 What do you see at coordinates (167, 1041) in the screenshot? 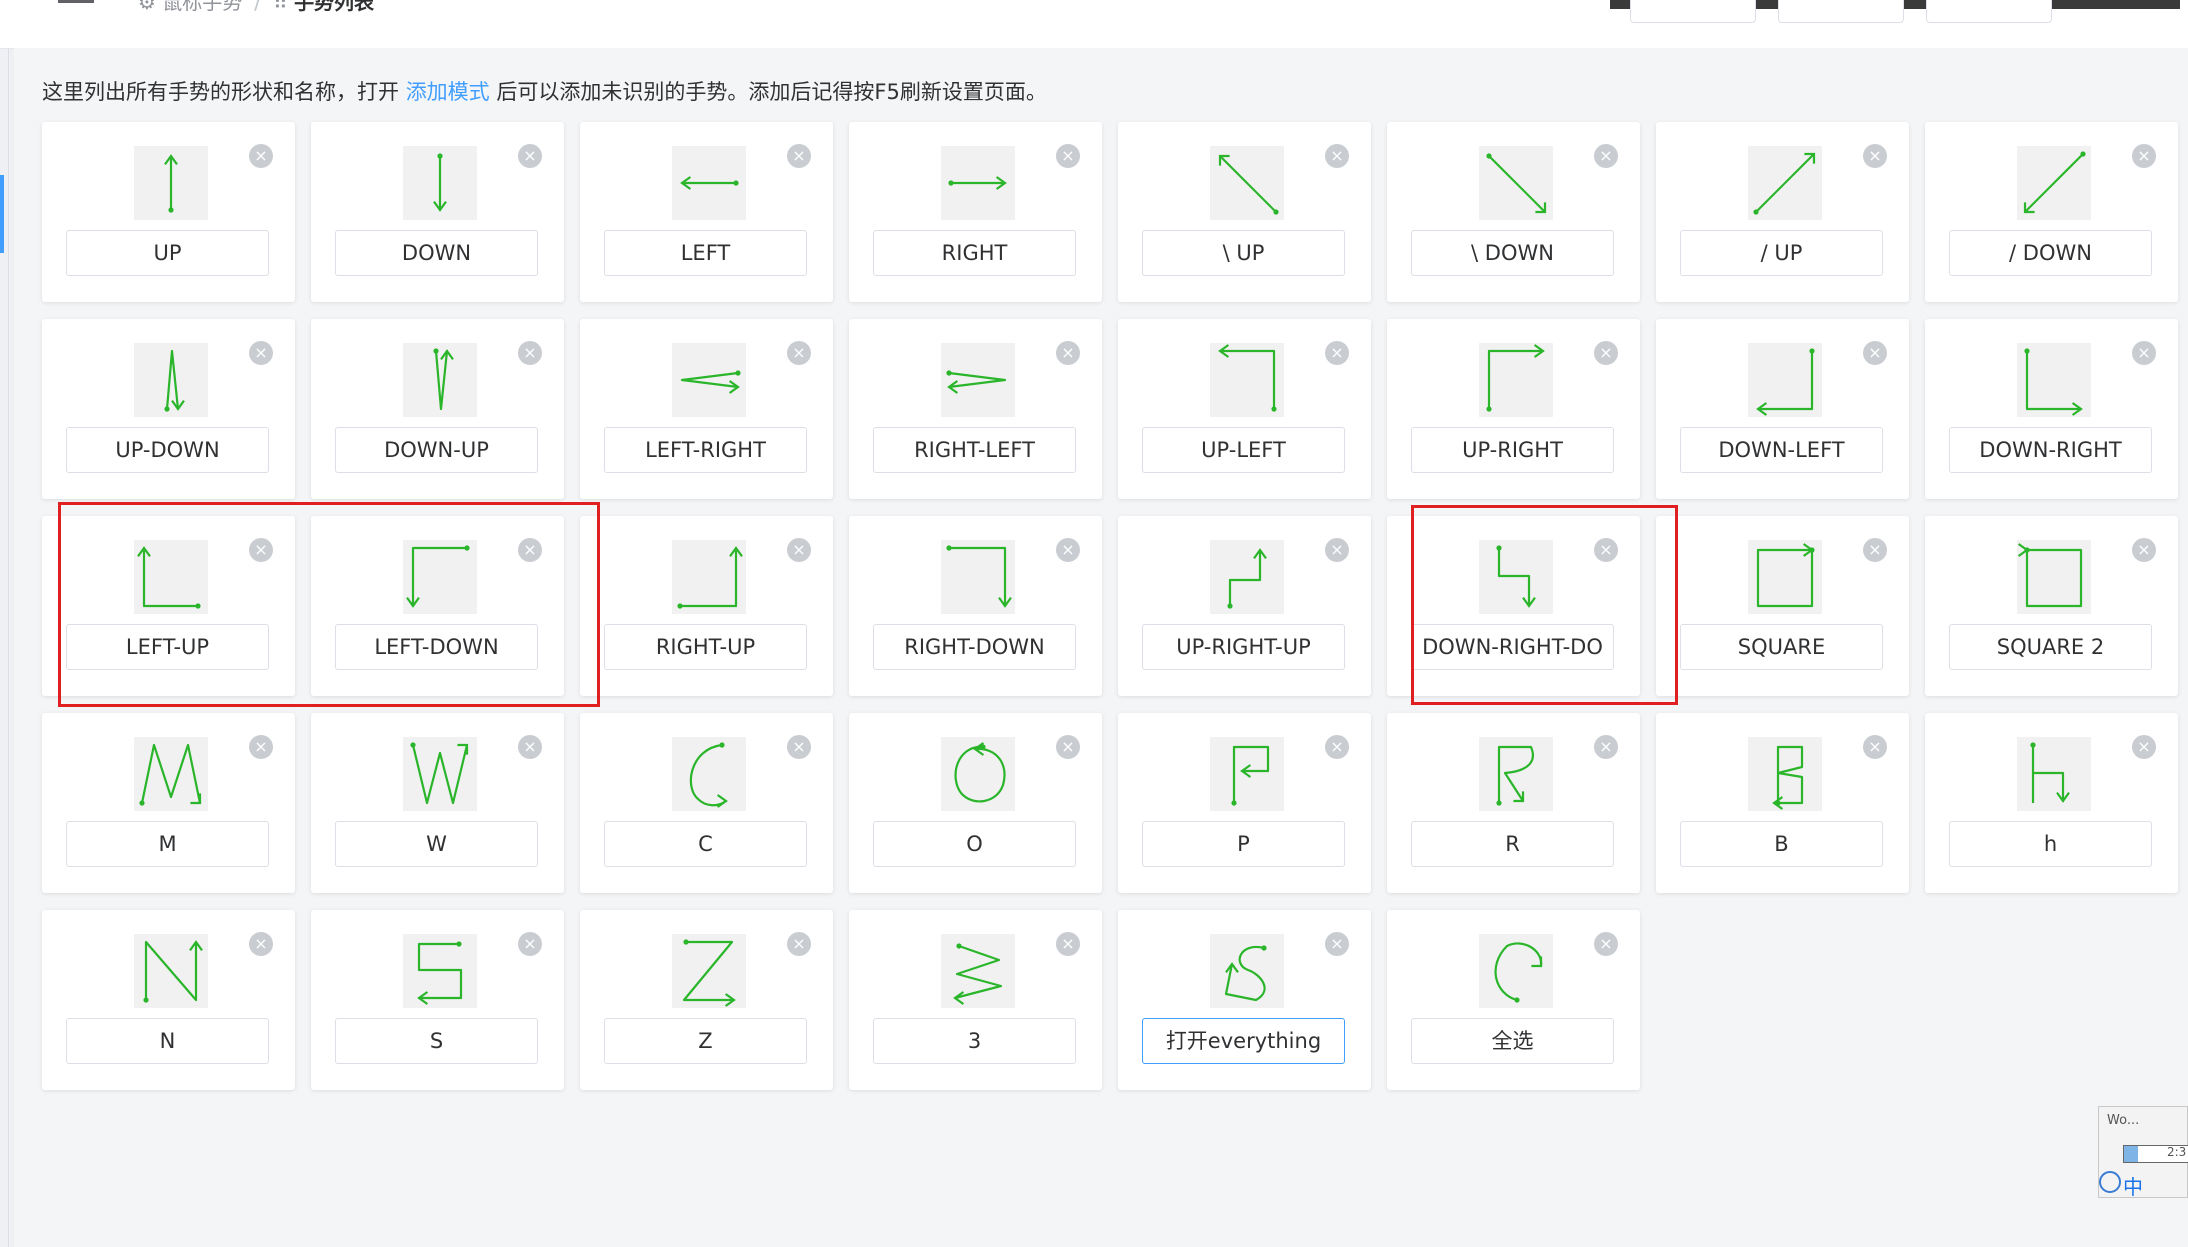
I see `gesture-name-input: N` at bounding box center [167, 1041].